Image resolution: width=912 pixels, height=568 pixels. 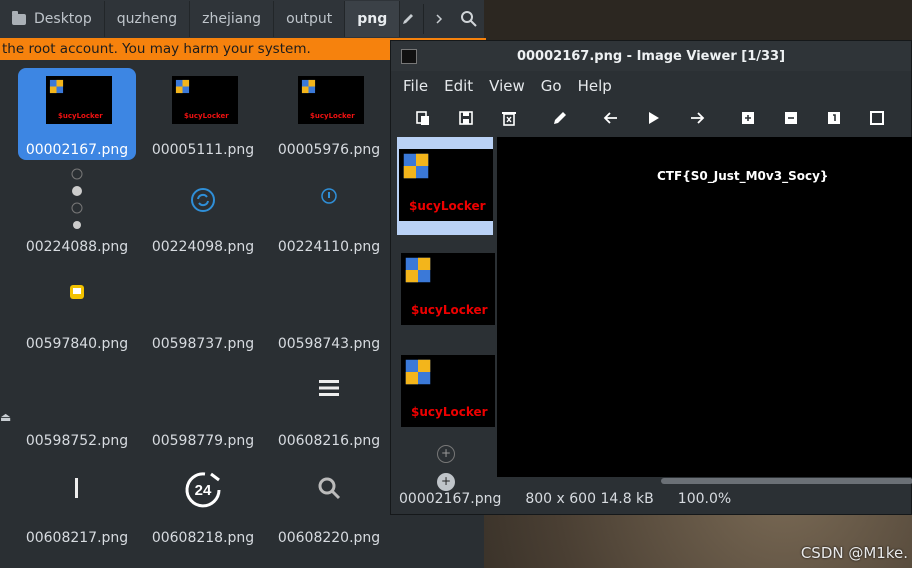 What do you see at coordinates (551, 86) in the screenshot?
I see `menu-go: Go` at bounding box center [551, 86].